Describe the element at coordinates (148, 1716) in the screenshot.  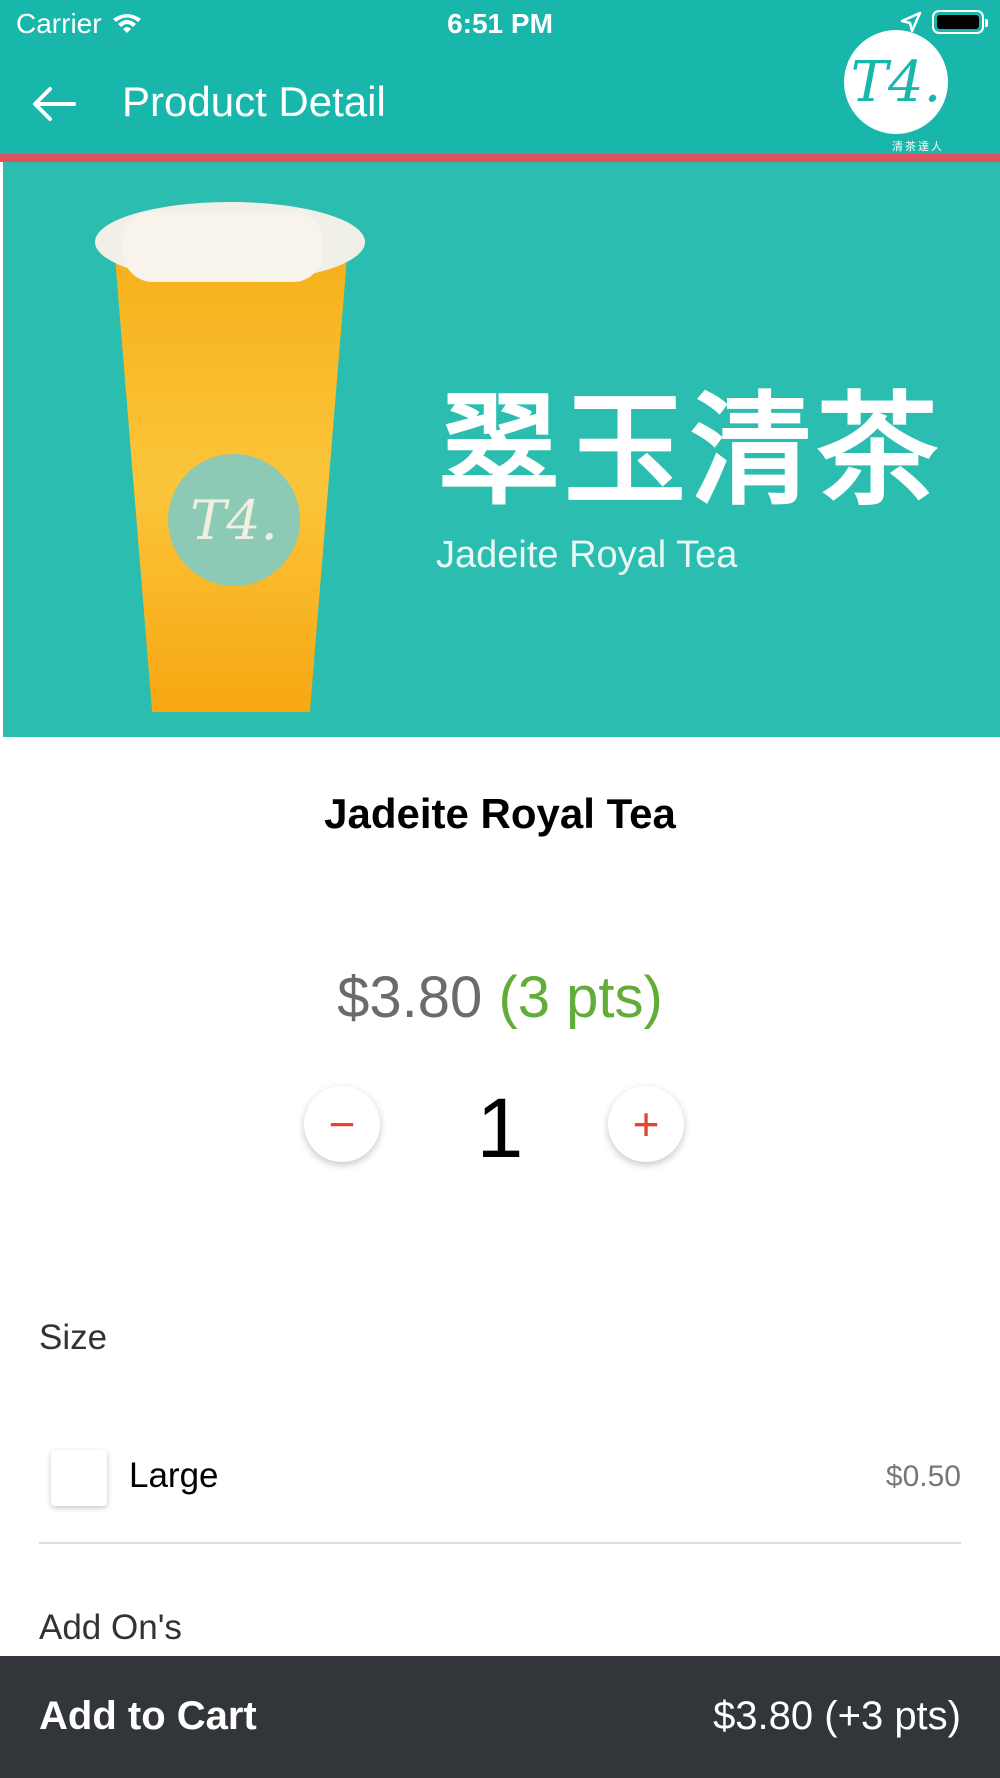
I see `add-to-cart-label: Add to Cart` at that location.